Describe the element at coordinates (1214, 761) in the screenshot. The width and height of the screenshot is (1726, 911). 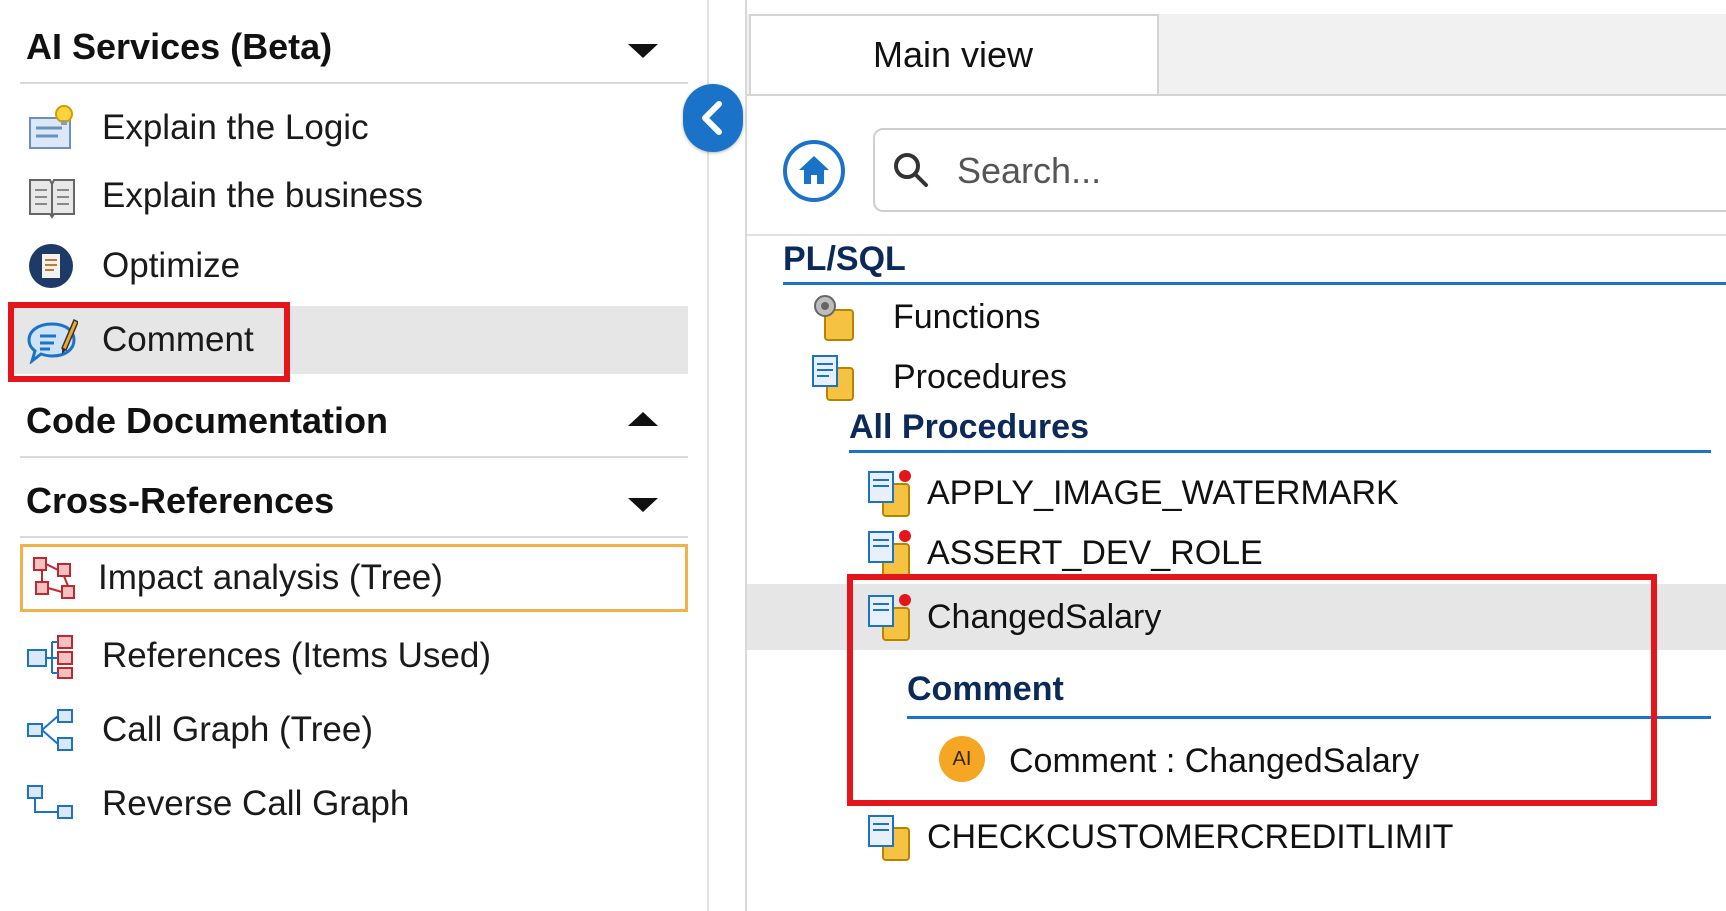
I see `tree-item-label: Comment : ChangedSalary` at that location.